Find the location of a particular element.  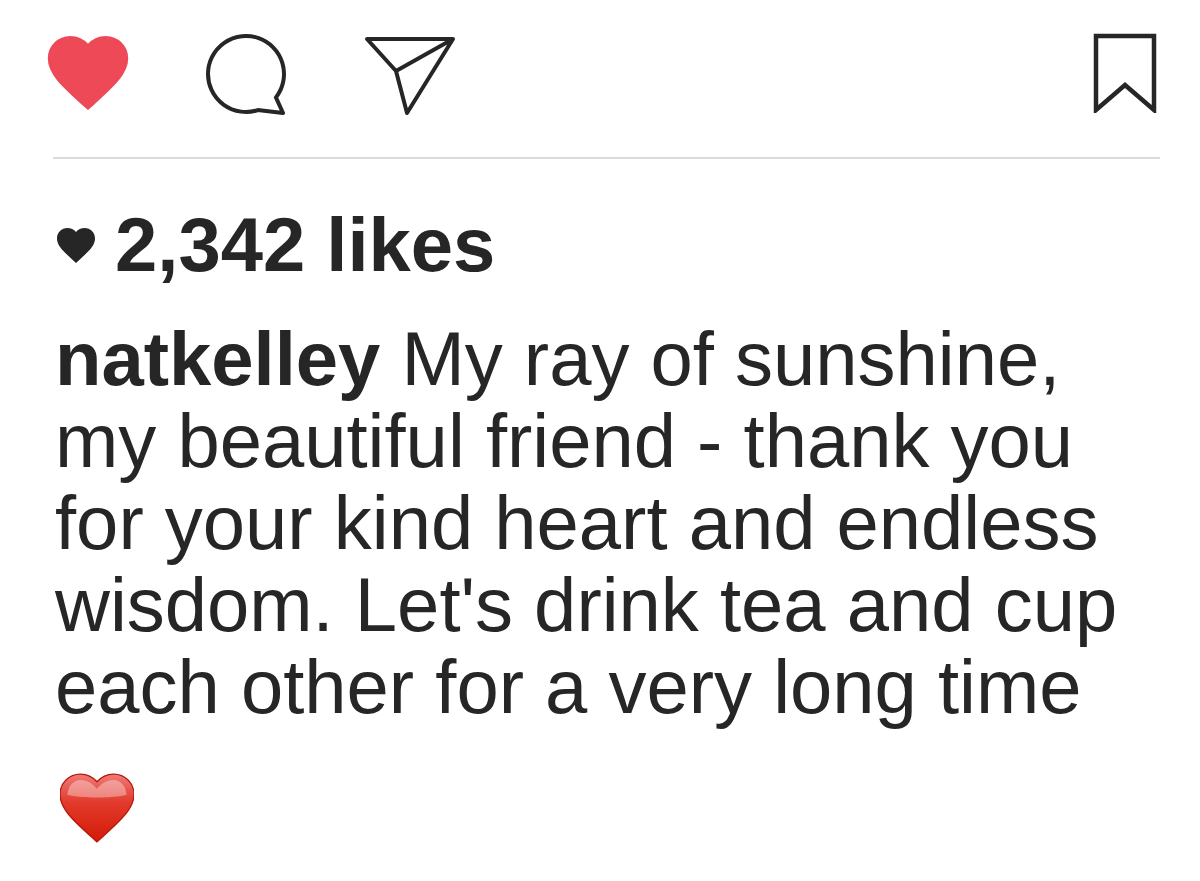

likes-count: 2,342 likes is located at coordinates (305, 245).